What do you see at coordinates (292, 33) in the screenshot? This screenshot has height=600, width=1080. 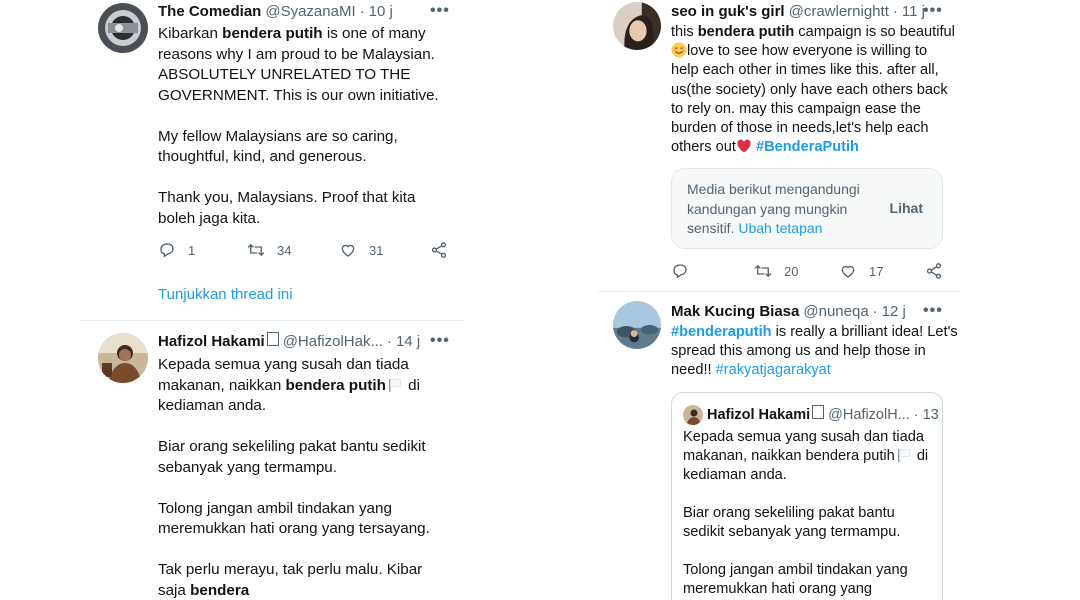 I see `tweet-line: Kibarkan bendera putih is one of many` at bounding box center [292, 33].